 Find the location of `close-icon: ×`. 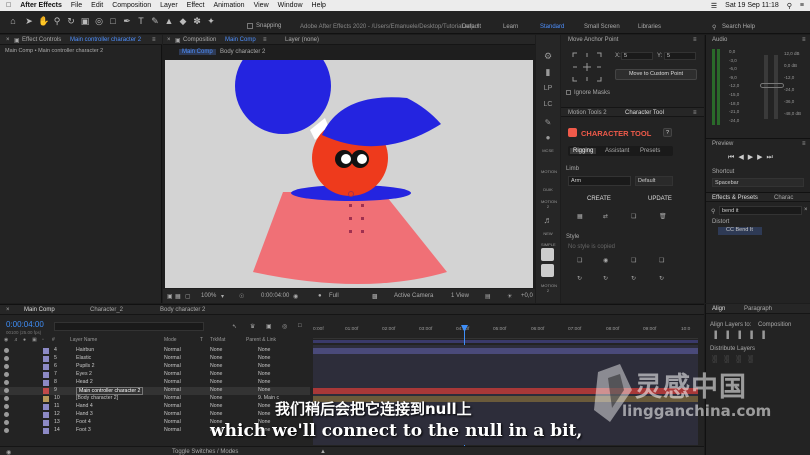

close-icon: × is located at coordinates (8, 40).